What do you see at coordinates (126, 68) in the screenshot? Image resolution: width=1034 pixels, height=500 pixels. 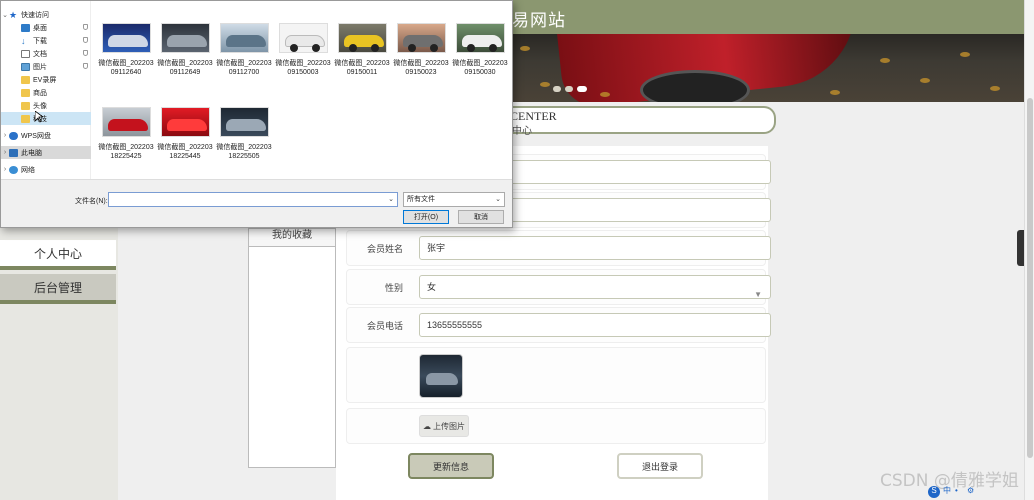 I see `file-name: 微信截图_20220309112640` at bounding box center [126, 68].